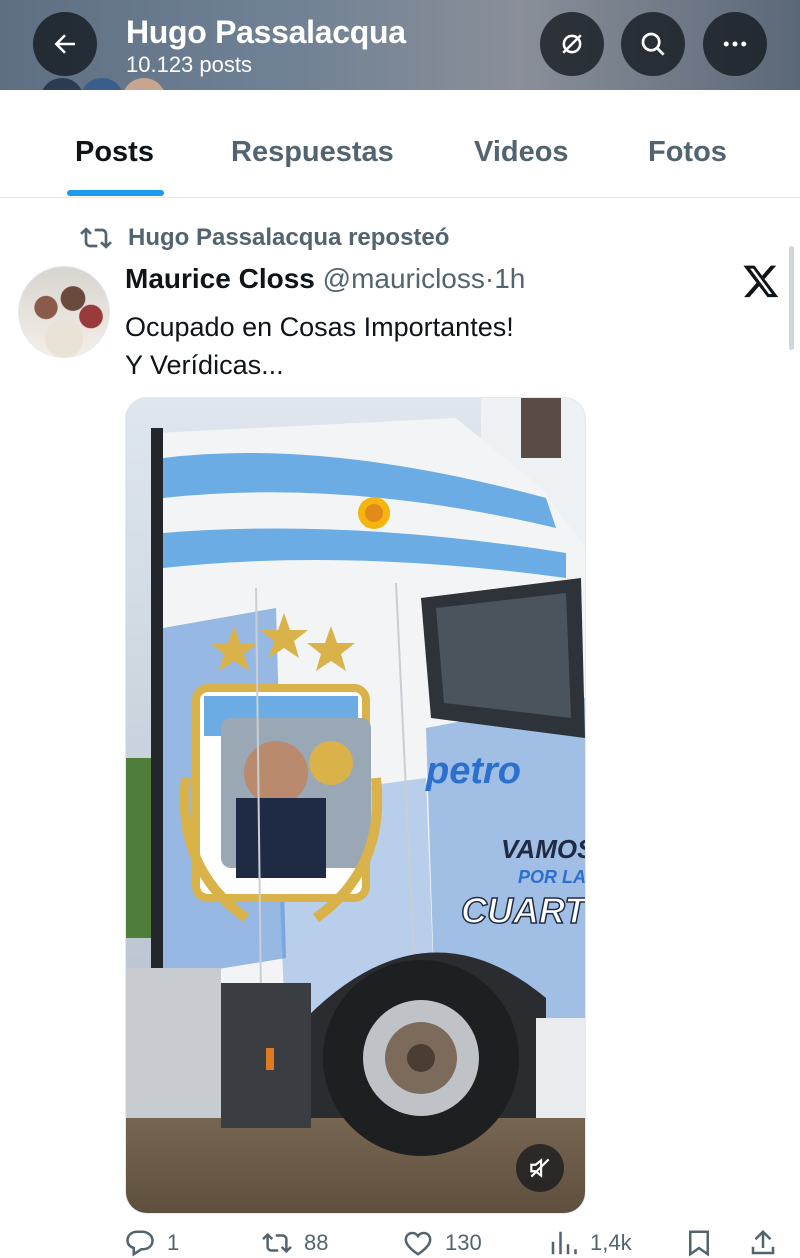  Describe the element at coordinates (543, 849) in the screenshot. I see `truck-slogan-line1: VAMOS` at that location.